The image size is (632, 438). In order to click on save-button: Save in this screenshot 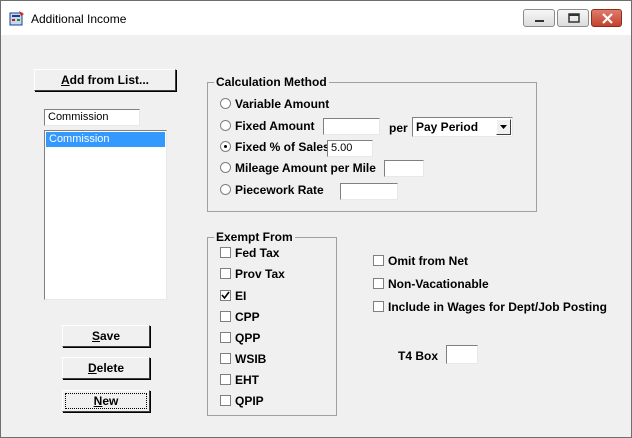, I will do `click(106, 336)`.